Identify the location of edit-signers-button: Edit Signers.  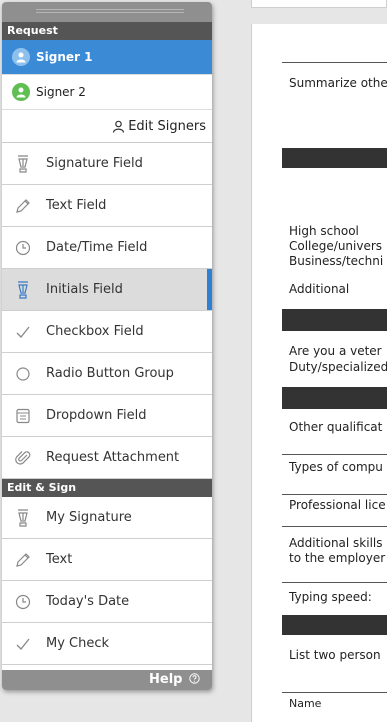
(107, 126).